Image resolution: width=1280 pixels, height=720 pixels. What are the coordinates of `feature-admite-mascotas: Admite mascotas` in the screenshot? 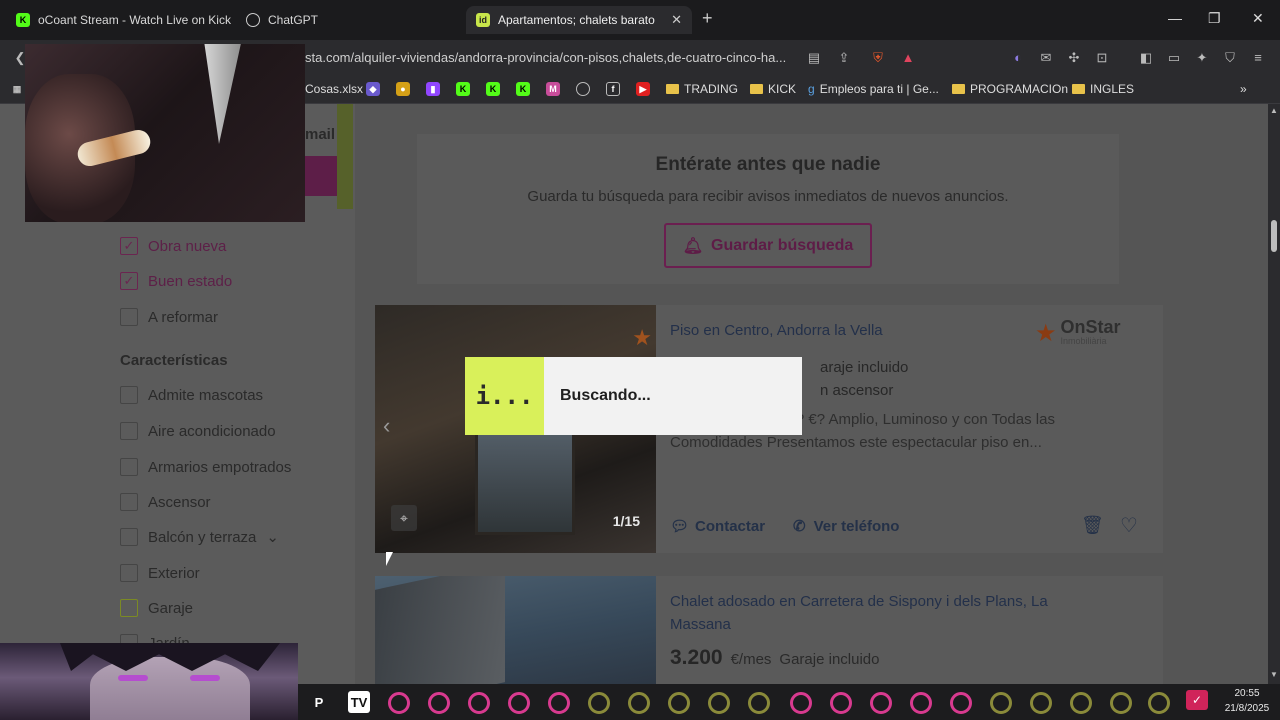 It's located at (191, 395).